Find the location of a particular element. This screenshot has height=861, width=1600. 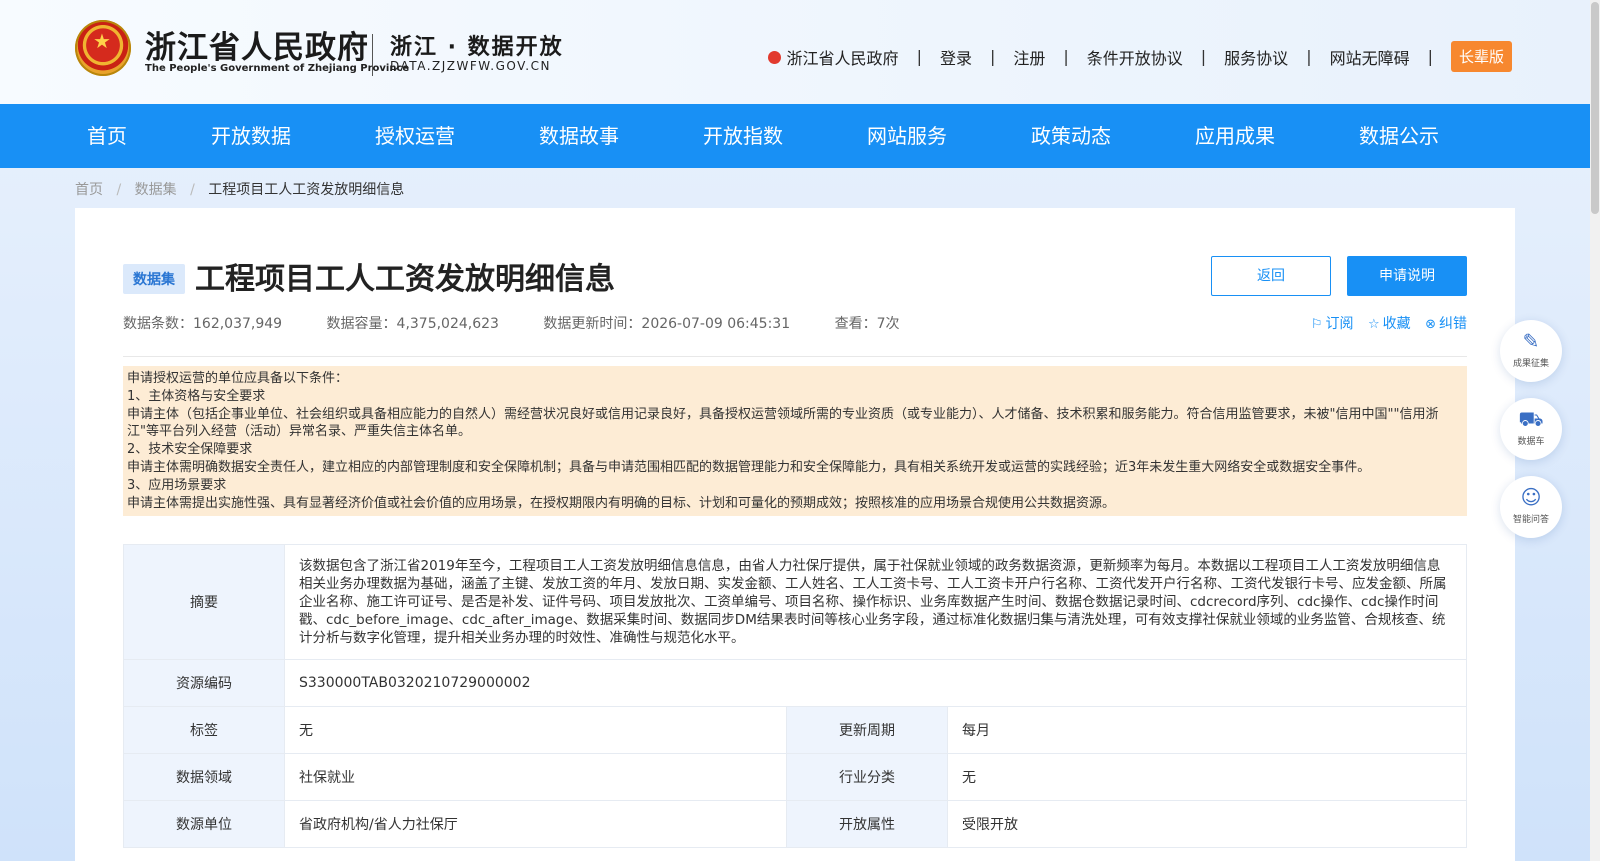

national-emblem-logo is located at coordinates (103, 48).